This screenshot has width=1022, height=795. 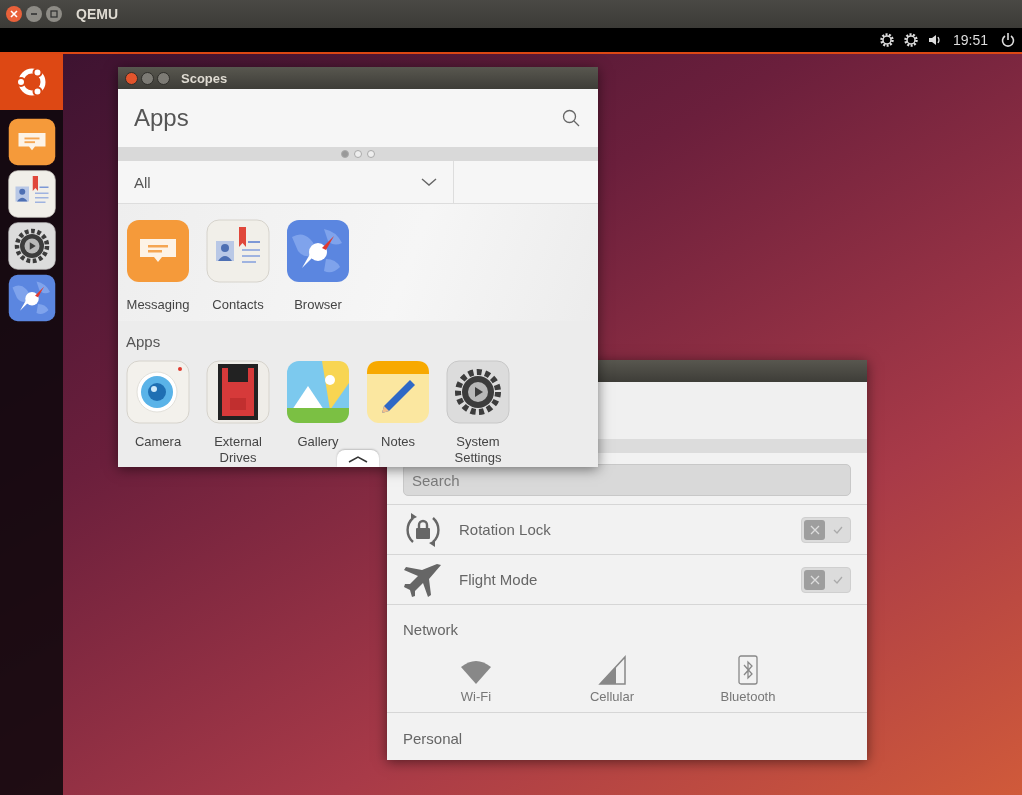 I want to click on close-button, so click(x=14, y=14).